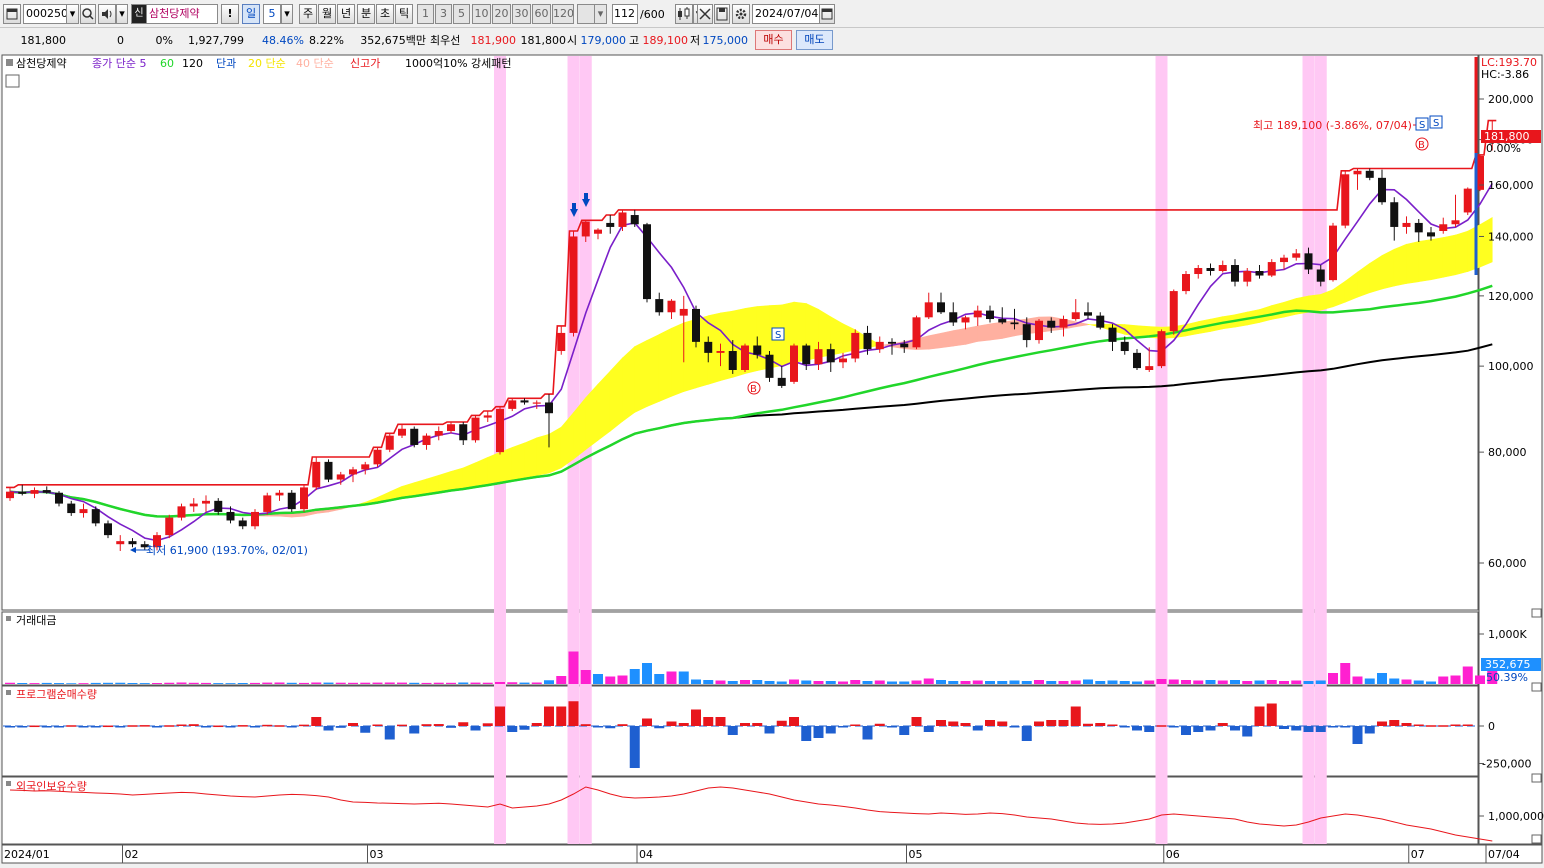  Describe the element at coordinates (521, 14) in the screenshot. I see `minute-30-button: 30` at that location.